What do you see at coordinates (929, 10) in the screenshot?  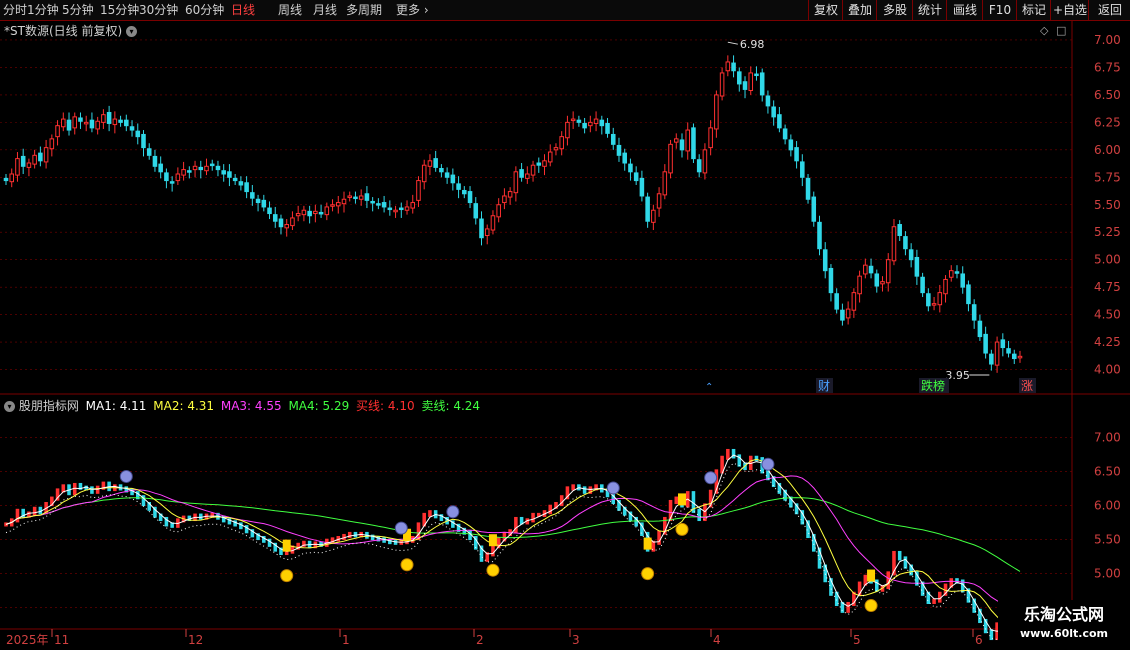 I see `toolbar-button: 统计` at bounding box center [929, 10].